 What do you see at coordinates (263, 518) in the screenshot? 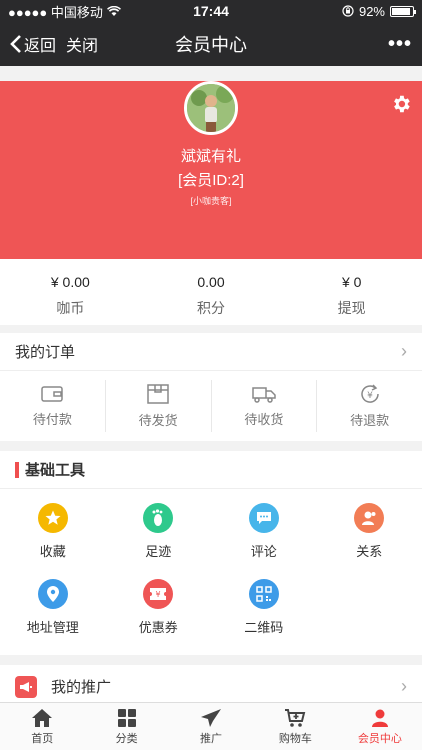
I see `comment-icon` at bounding box center [263, 518].